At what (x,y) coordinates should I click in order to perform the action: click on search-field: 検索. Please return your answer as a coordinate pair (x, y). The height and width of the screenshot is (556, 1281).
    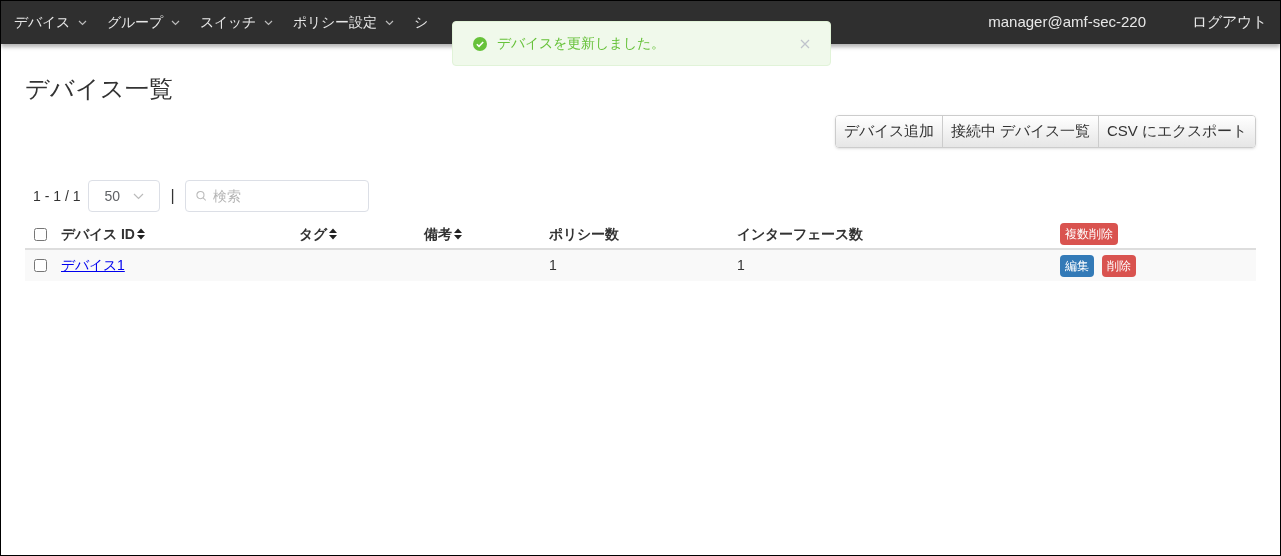
    Looking at the image, I should click on (276, 196).